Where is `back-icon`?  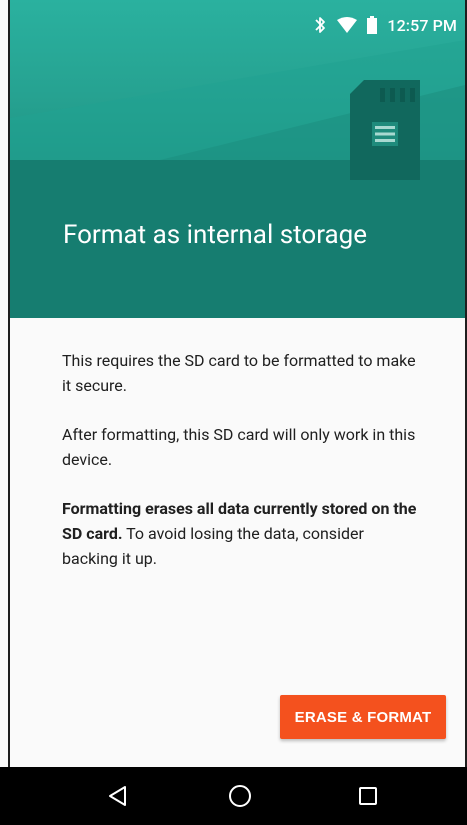 back-icon is located at coordinates (117, 796).